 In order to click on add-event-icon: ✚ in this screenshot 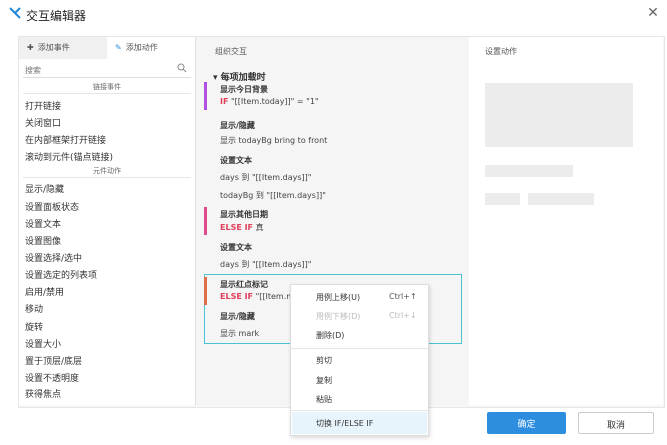, I will do `click(30, 47)`.